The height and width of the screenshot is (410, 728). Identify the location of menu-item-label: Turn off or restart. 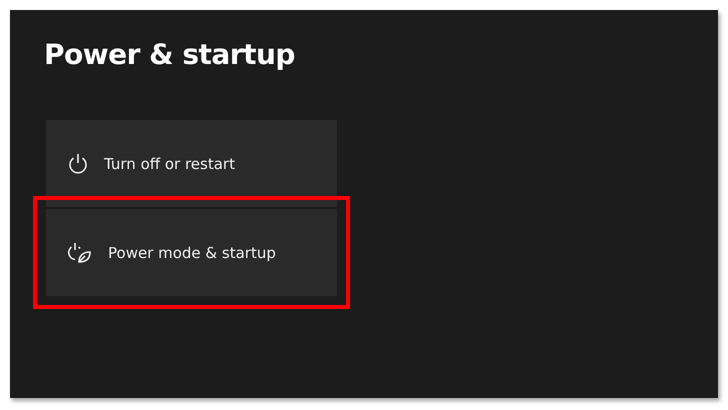
(169, 163).